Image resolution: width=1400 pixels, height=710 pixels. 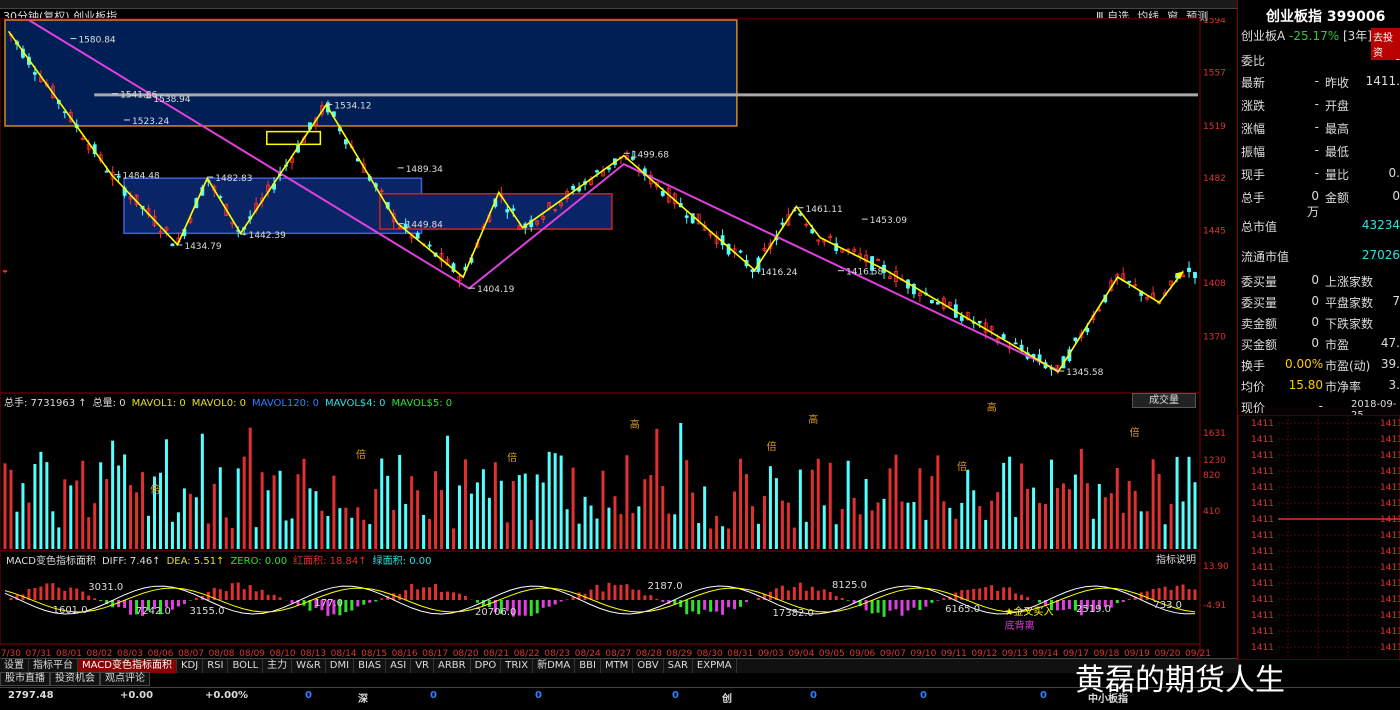 I want to click on price-label: 1404.19, so click(x=495, y=290).